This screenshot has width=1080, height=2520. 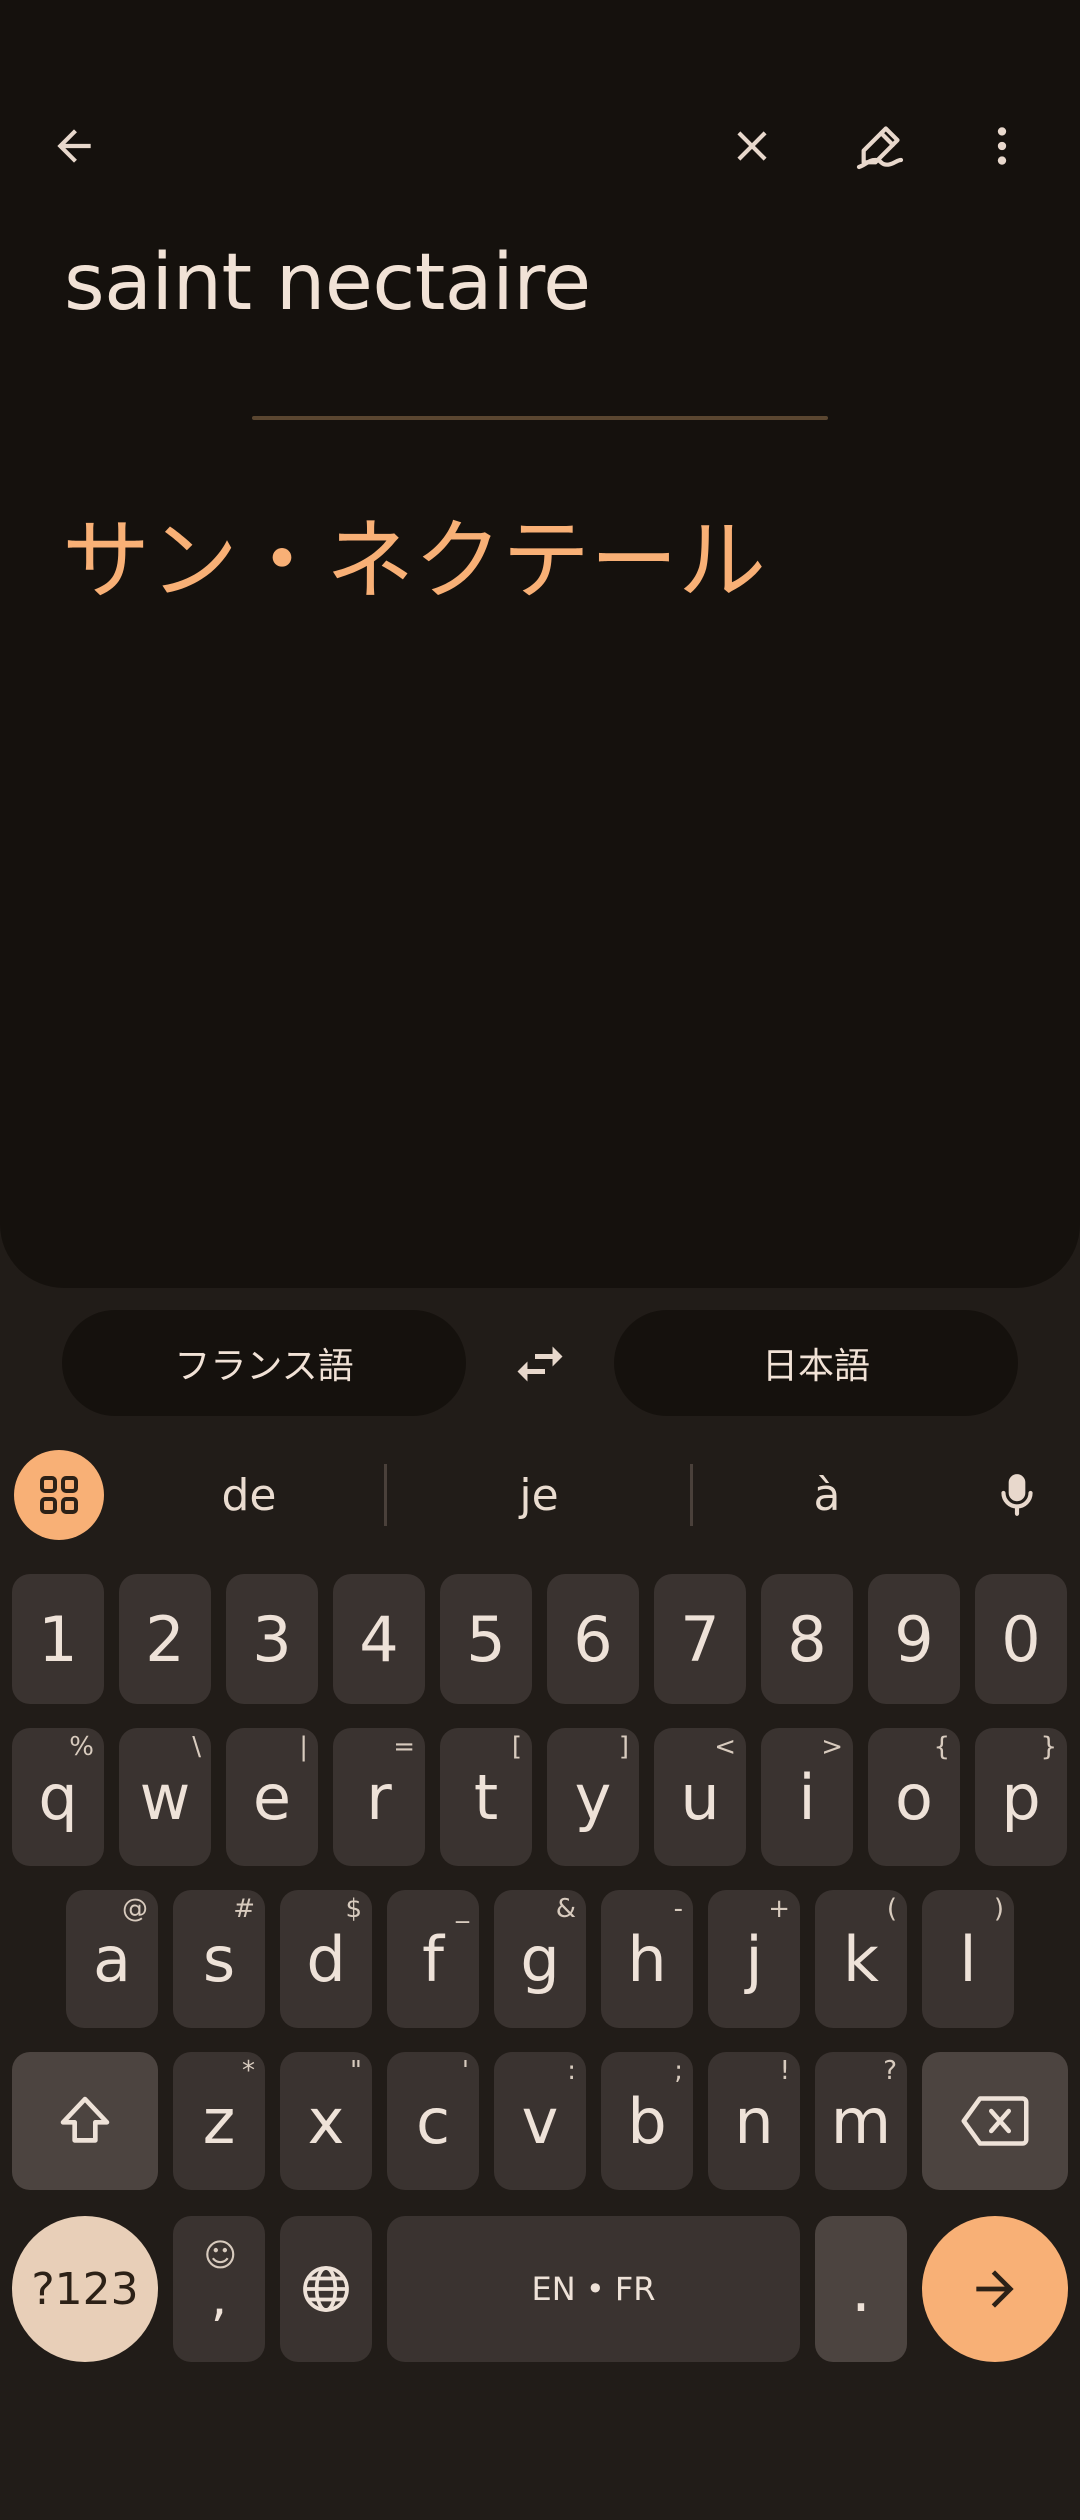 I want to click on handwriting-pen-icon, so click(x=880, y=148).